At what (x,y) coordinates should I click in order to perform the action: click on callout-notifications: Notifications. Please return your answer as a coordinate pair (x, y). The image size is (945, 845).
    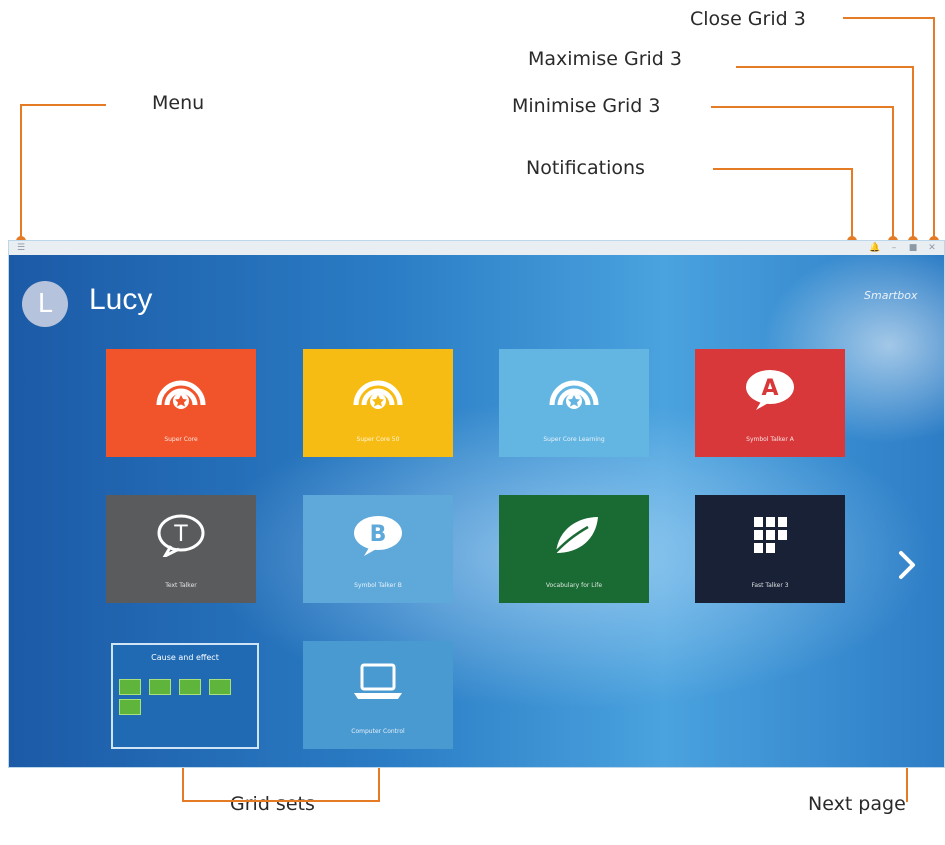
    Looking at the image, I should click on (585, 168).